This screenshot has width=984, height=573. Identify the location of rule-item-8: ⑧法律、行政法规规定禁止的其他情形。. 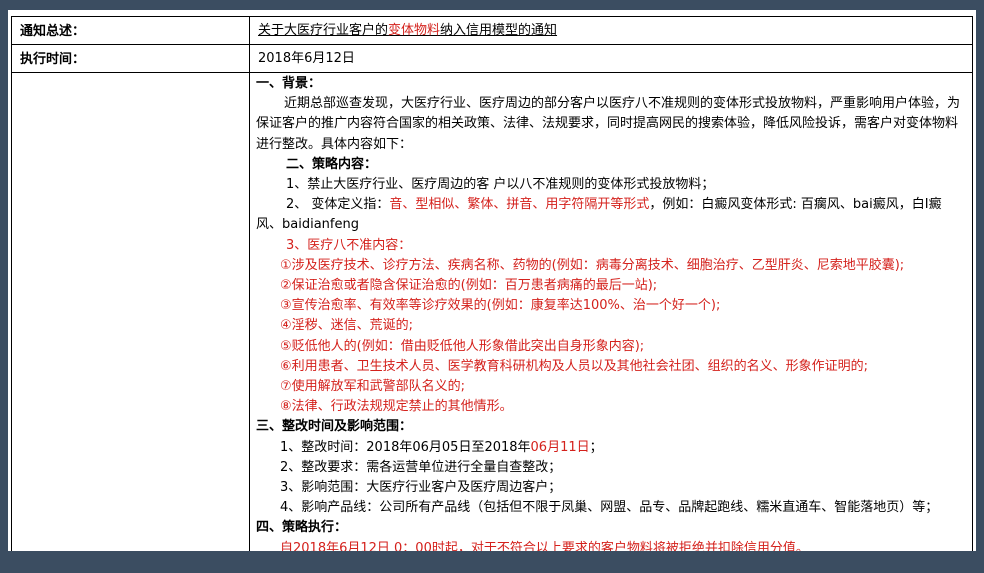
(396, 407).